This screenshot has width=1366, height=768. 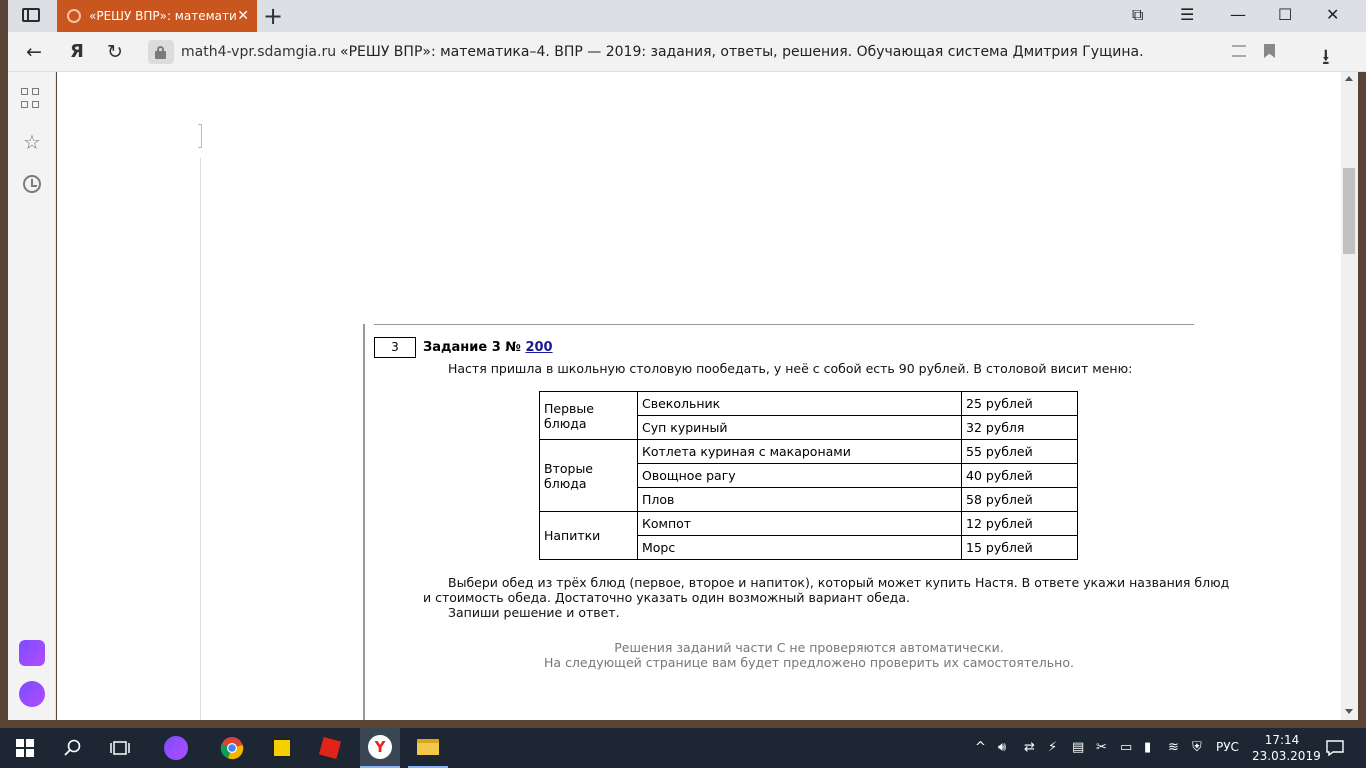 What do you see at coordinates (1187, 14) in the screenshot?
I see `menu-icon: ☰` at bounding box center [1187, 14].